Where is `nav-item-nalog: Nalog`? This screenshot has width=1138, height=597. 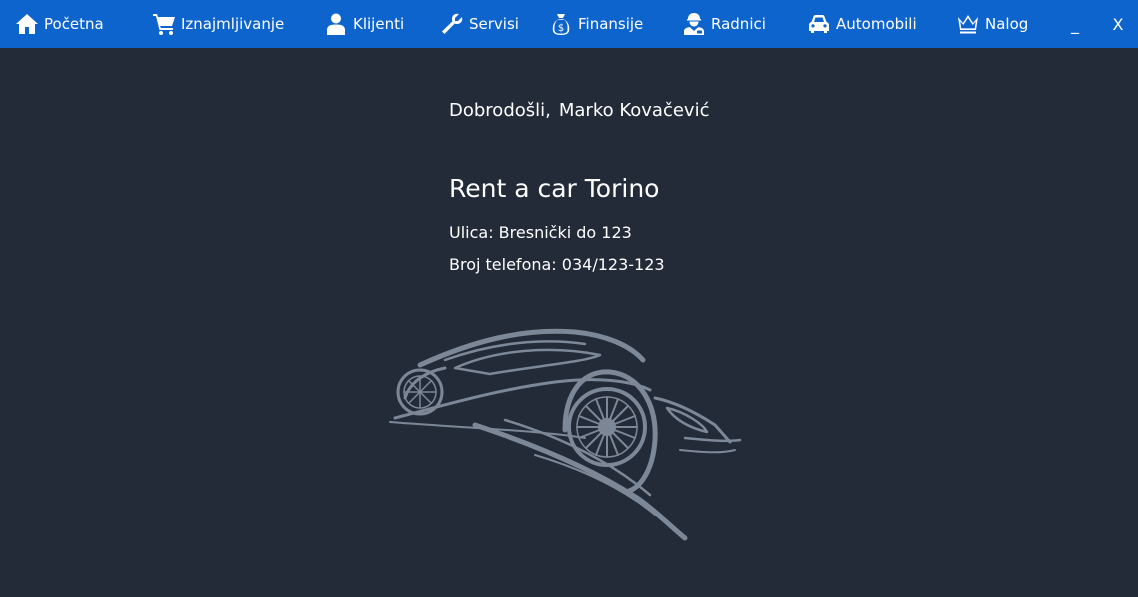
nav-item-nalog: Nalog is located at coordinates (992, 24).